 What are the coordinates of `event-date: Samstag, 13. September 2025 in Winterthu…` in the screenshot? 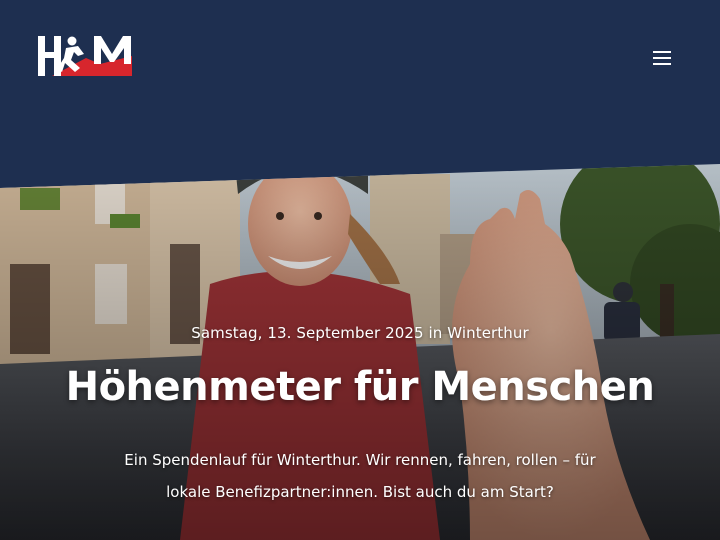 It's located at (360, 333).